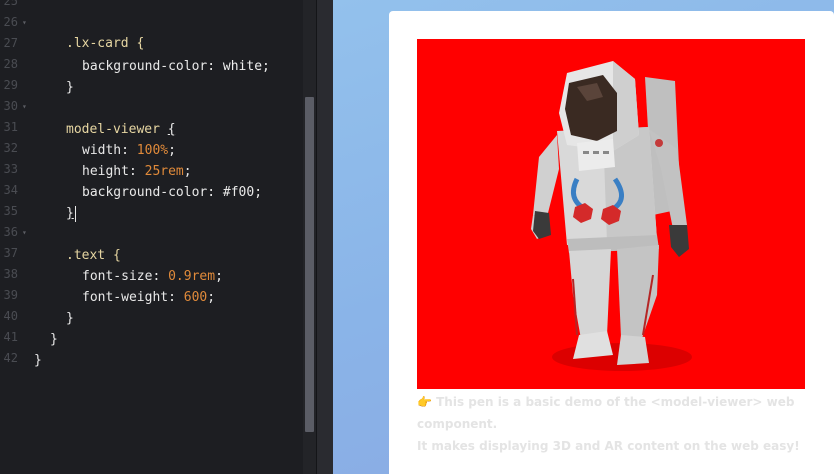 This screenshot has width=834, height=474. Describe the element at coordinates (158, 31) in the screenshot. I see `code-line-26: .lx-card {` at that location.